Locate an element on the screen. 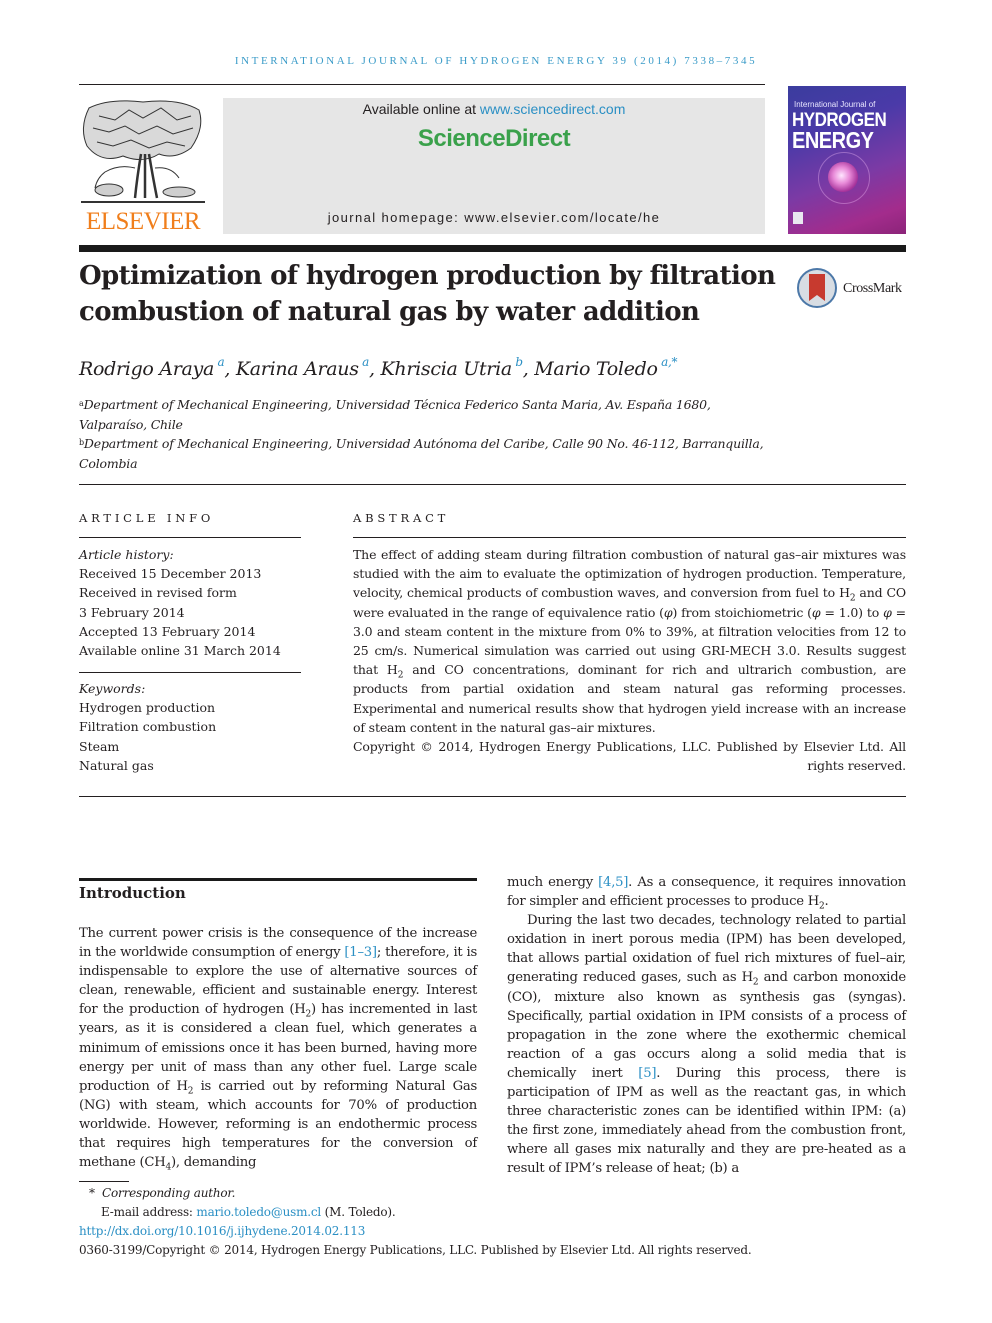  crossmark-button: CrossMark is located at coordinates (854, 289).